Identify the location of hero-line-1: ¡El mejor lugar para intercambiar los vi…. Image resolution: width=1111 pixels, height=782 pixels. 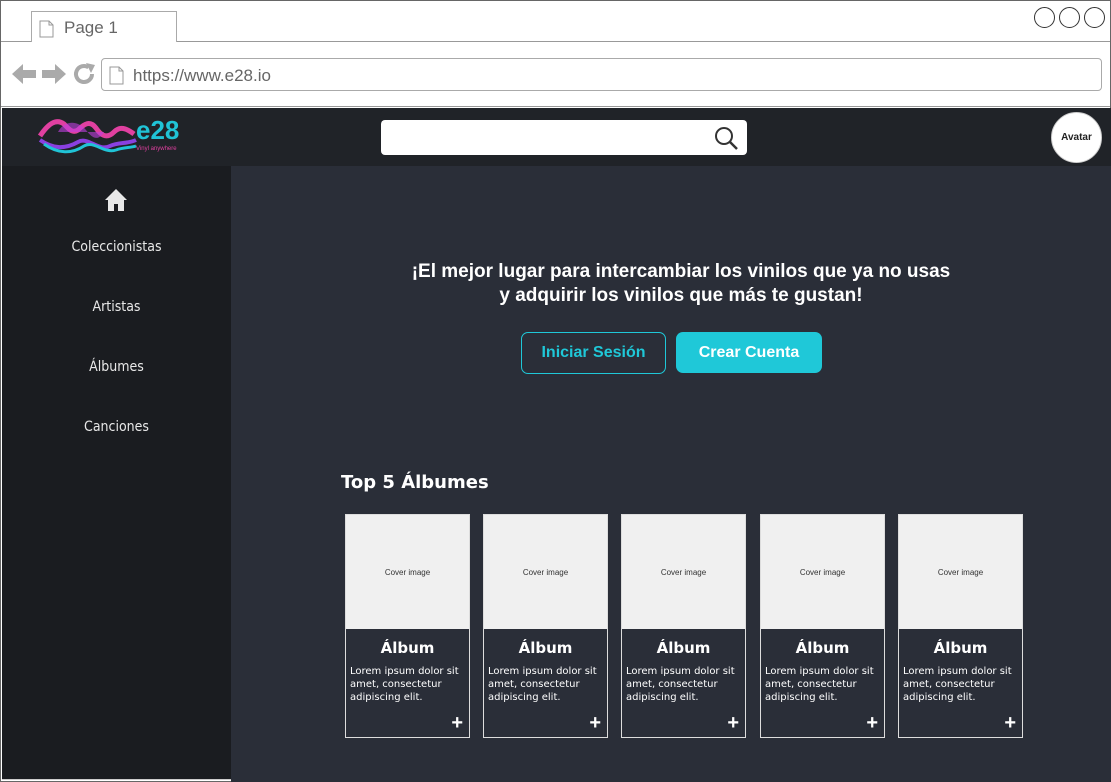
(681, 271).